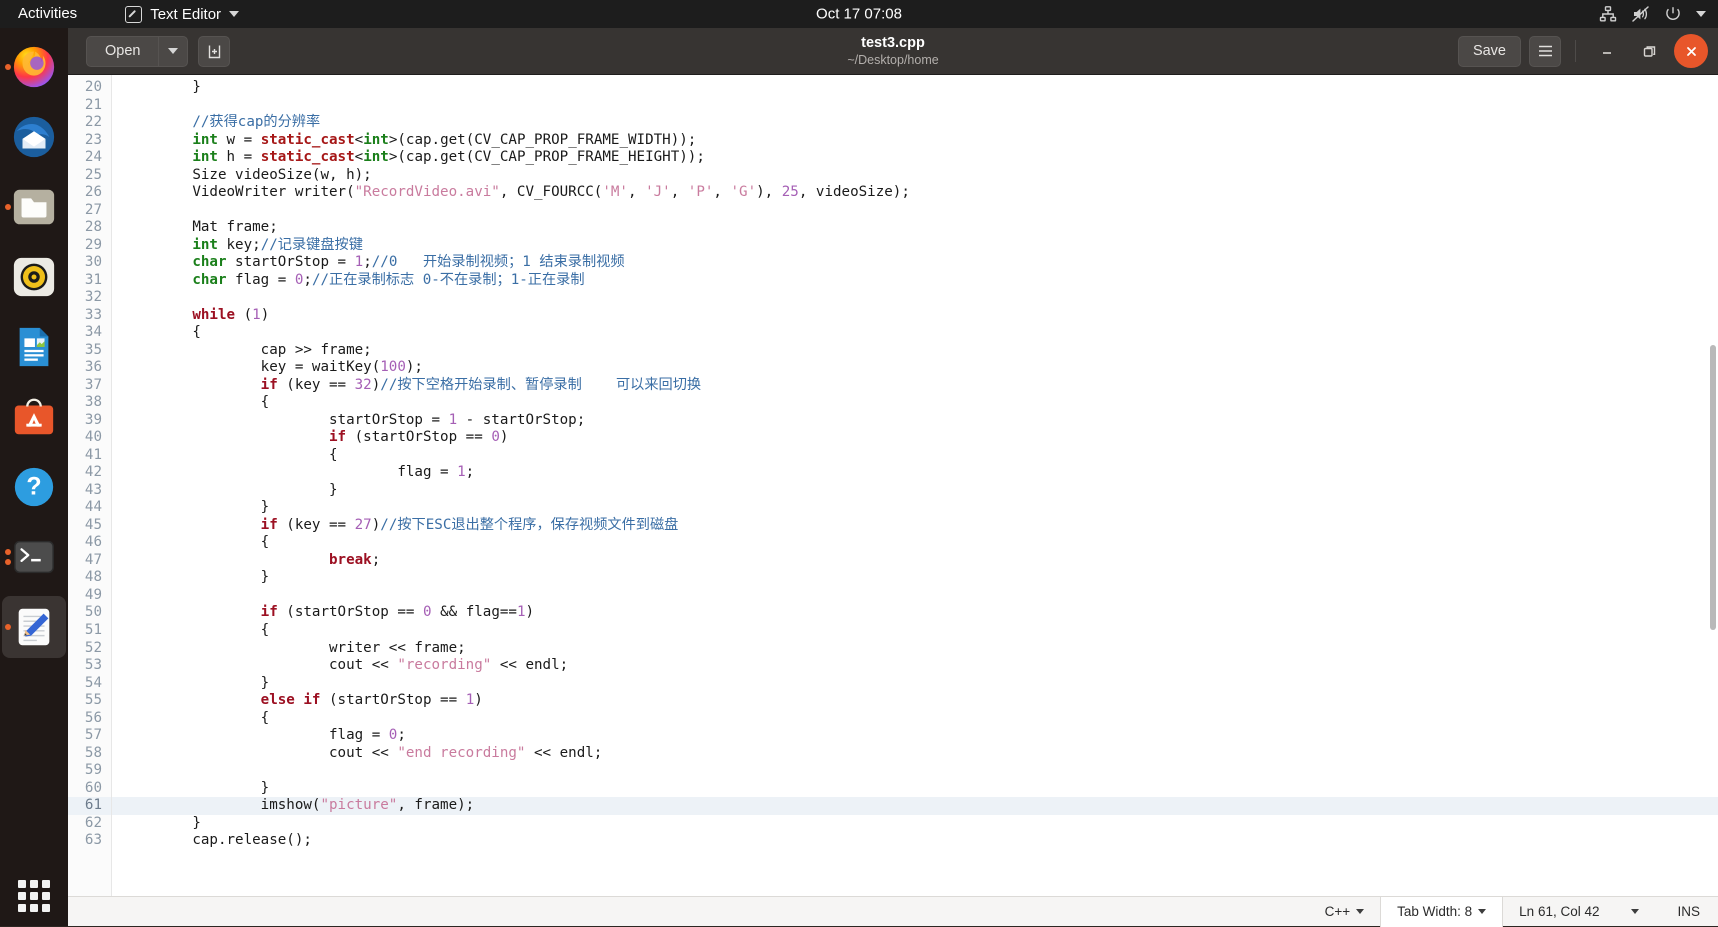 The height and width of the screenshot is (927, 1718). I want to click on minimize-button, so click(1607, 51).